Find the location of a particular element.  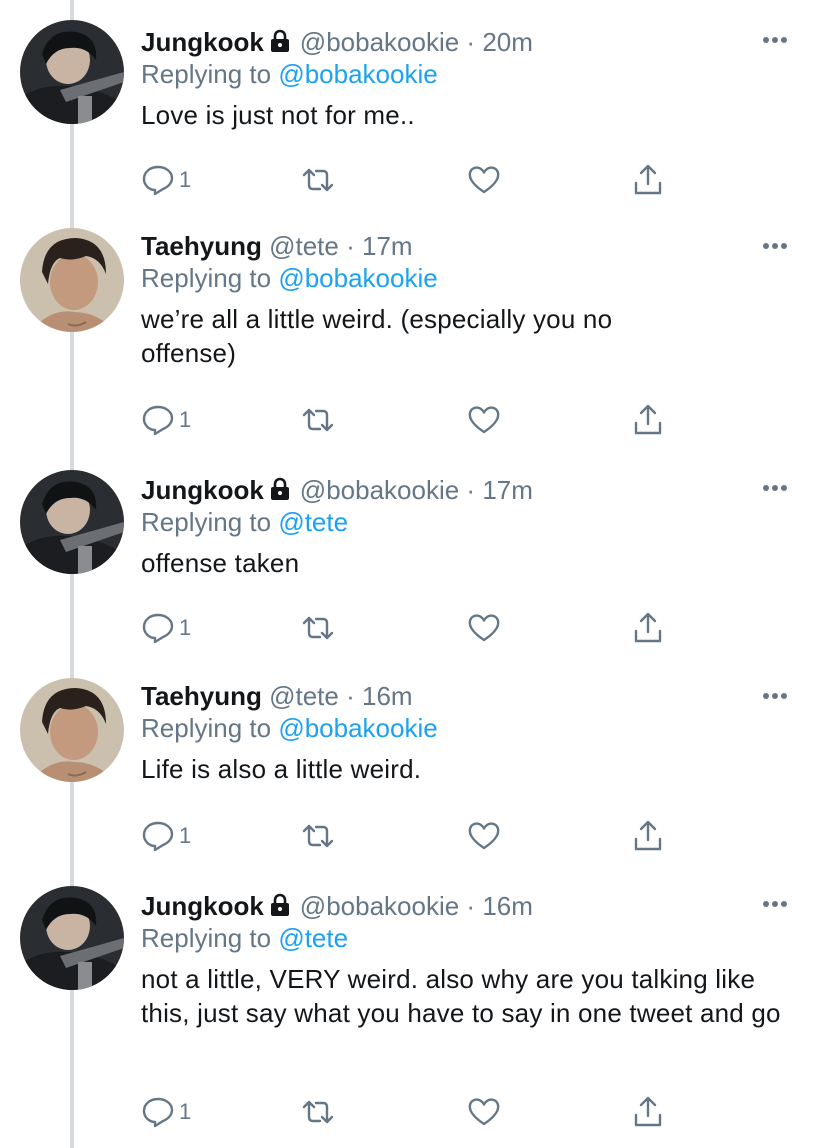

replying-to-line: Replying to @tete is located at coordinates (464, 522).